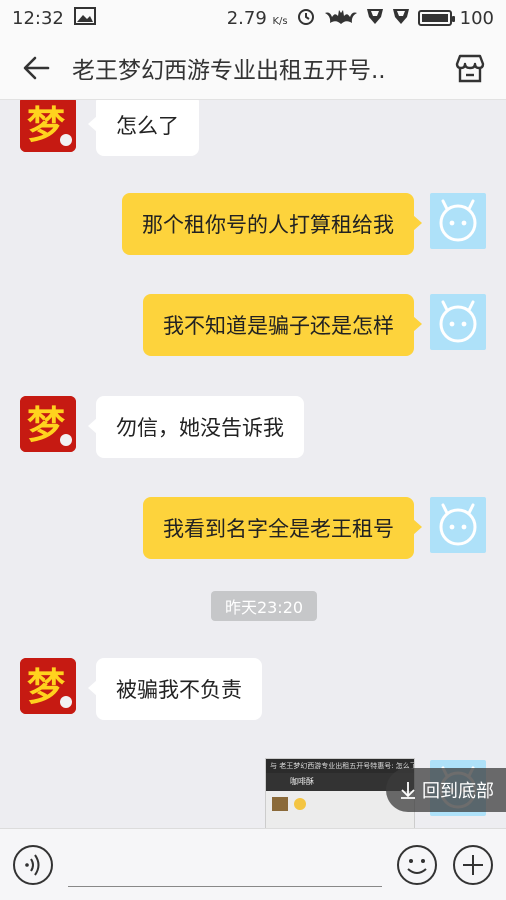  I want to click on status-bar: 12:32 2.79 K/s 100, so click(253, 18).